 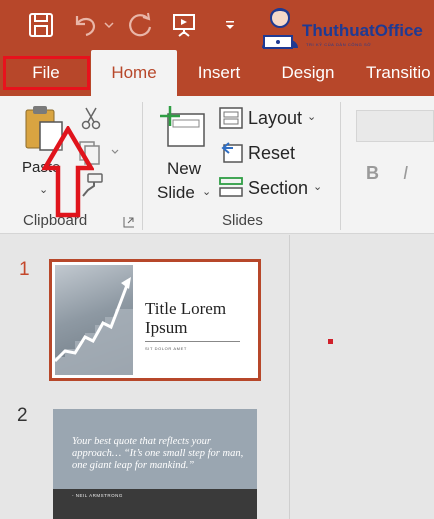 I want to click on tab-insert: Insert, so click(x=219, y=73).